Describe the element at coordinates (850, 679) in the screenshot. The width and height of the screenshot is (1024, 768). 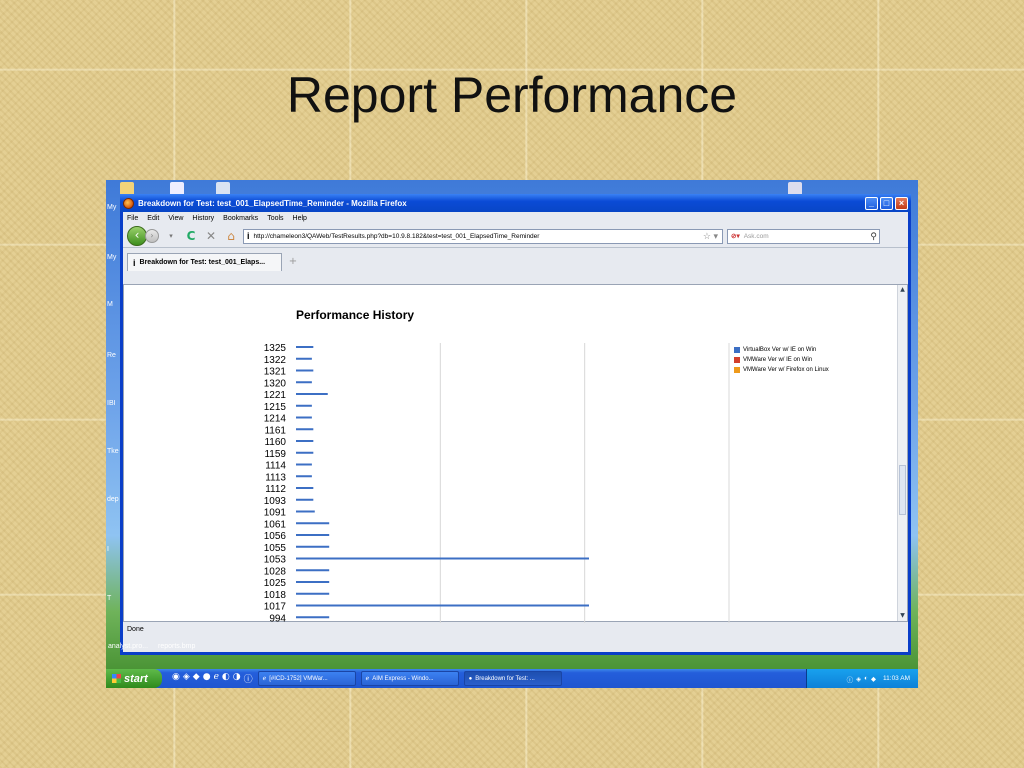
I see `tray-icon: ⓘ` at that location.